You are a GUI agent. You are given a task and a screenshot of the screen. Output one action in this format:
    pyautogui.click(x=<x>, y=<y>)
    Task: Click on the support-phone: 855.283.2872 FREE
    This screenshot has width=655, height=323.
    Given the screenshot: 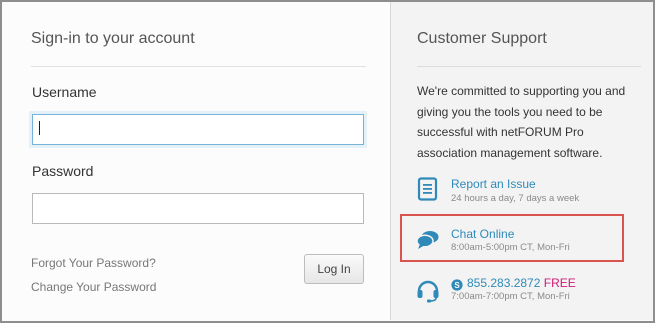 What is the action you would take?
    pyautogui.click(x=521, y=283)
    